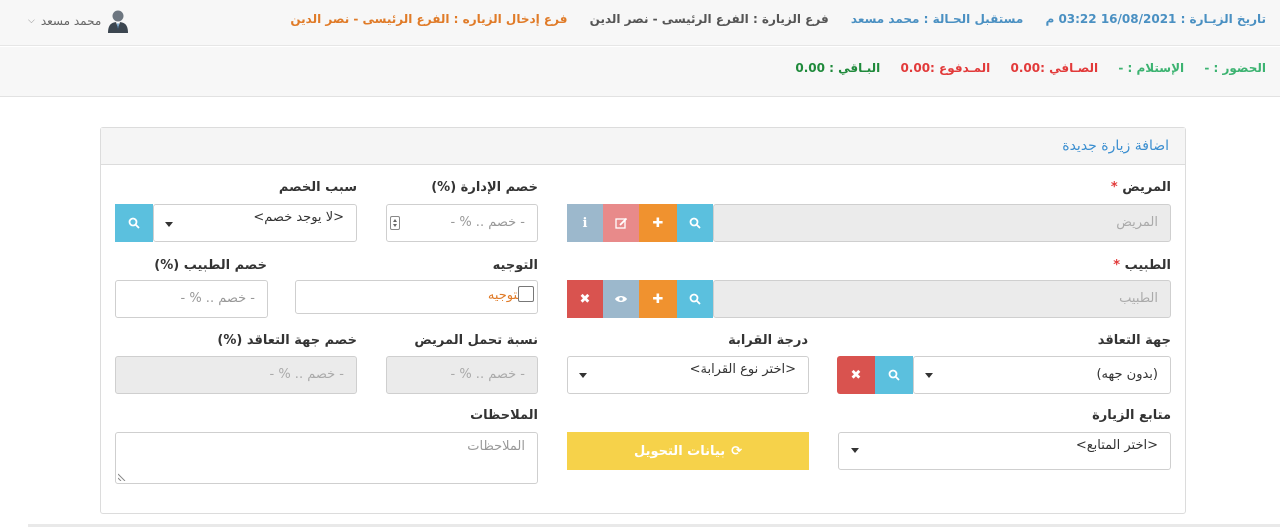 This screenshot has height=527, width=1280. Describe the element at coordinates (1235, 68) in the screenshot. I see `stat-attendance: الحضور : -` at that location.